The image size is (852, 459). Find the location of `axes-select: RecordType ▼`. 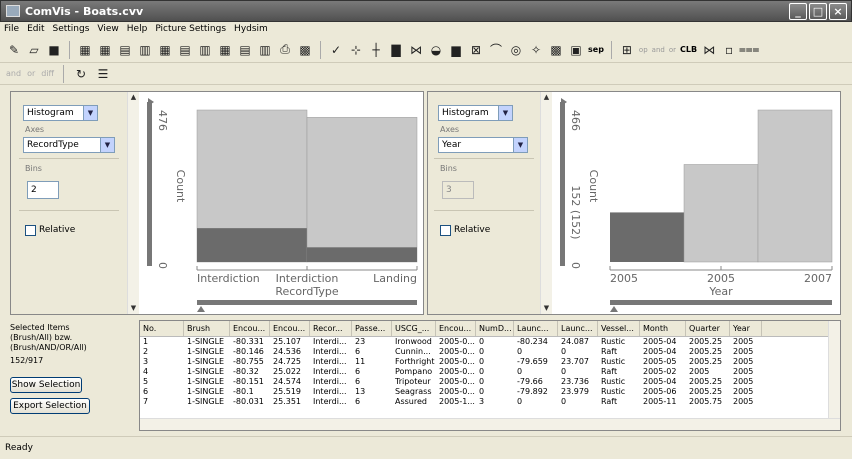

axes-select: RecordType ▼ is located at coordinates (69, 145).